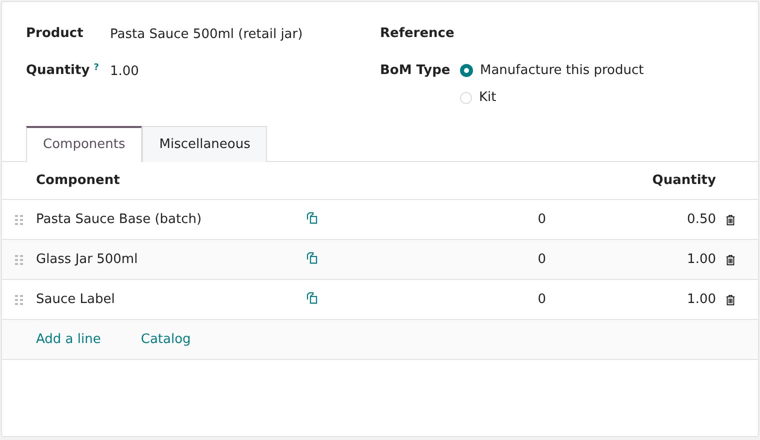 The height and width of the screenshot is (440, 760). What do you see at coordinates (76, 299) in the screenshot?
I see `table-cell-text: Sauce Label` at bounding box center [76, 299].